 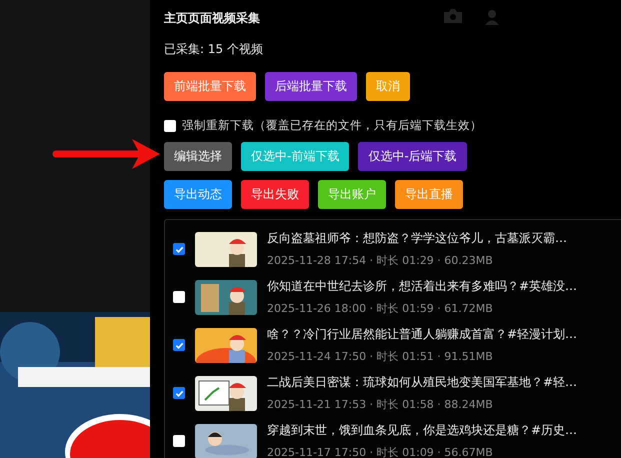 What do you see at coordinates (412, 156) in the screenshot?
I see `action-button: 仅选中-后端下载` at bounding box center [412, 156].